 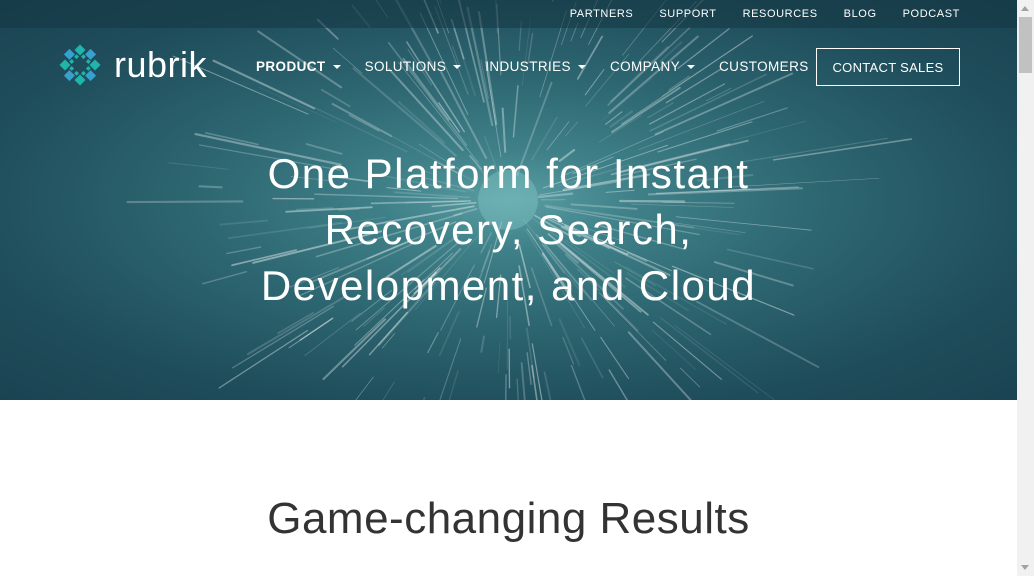 I want to click on utility-nav: PARTNERS SUPPORT RESOURCES BLOG PODCAST, so click(x=765, y=14).